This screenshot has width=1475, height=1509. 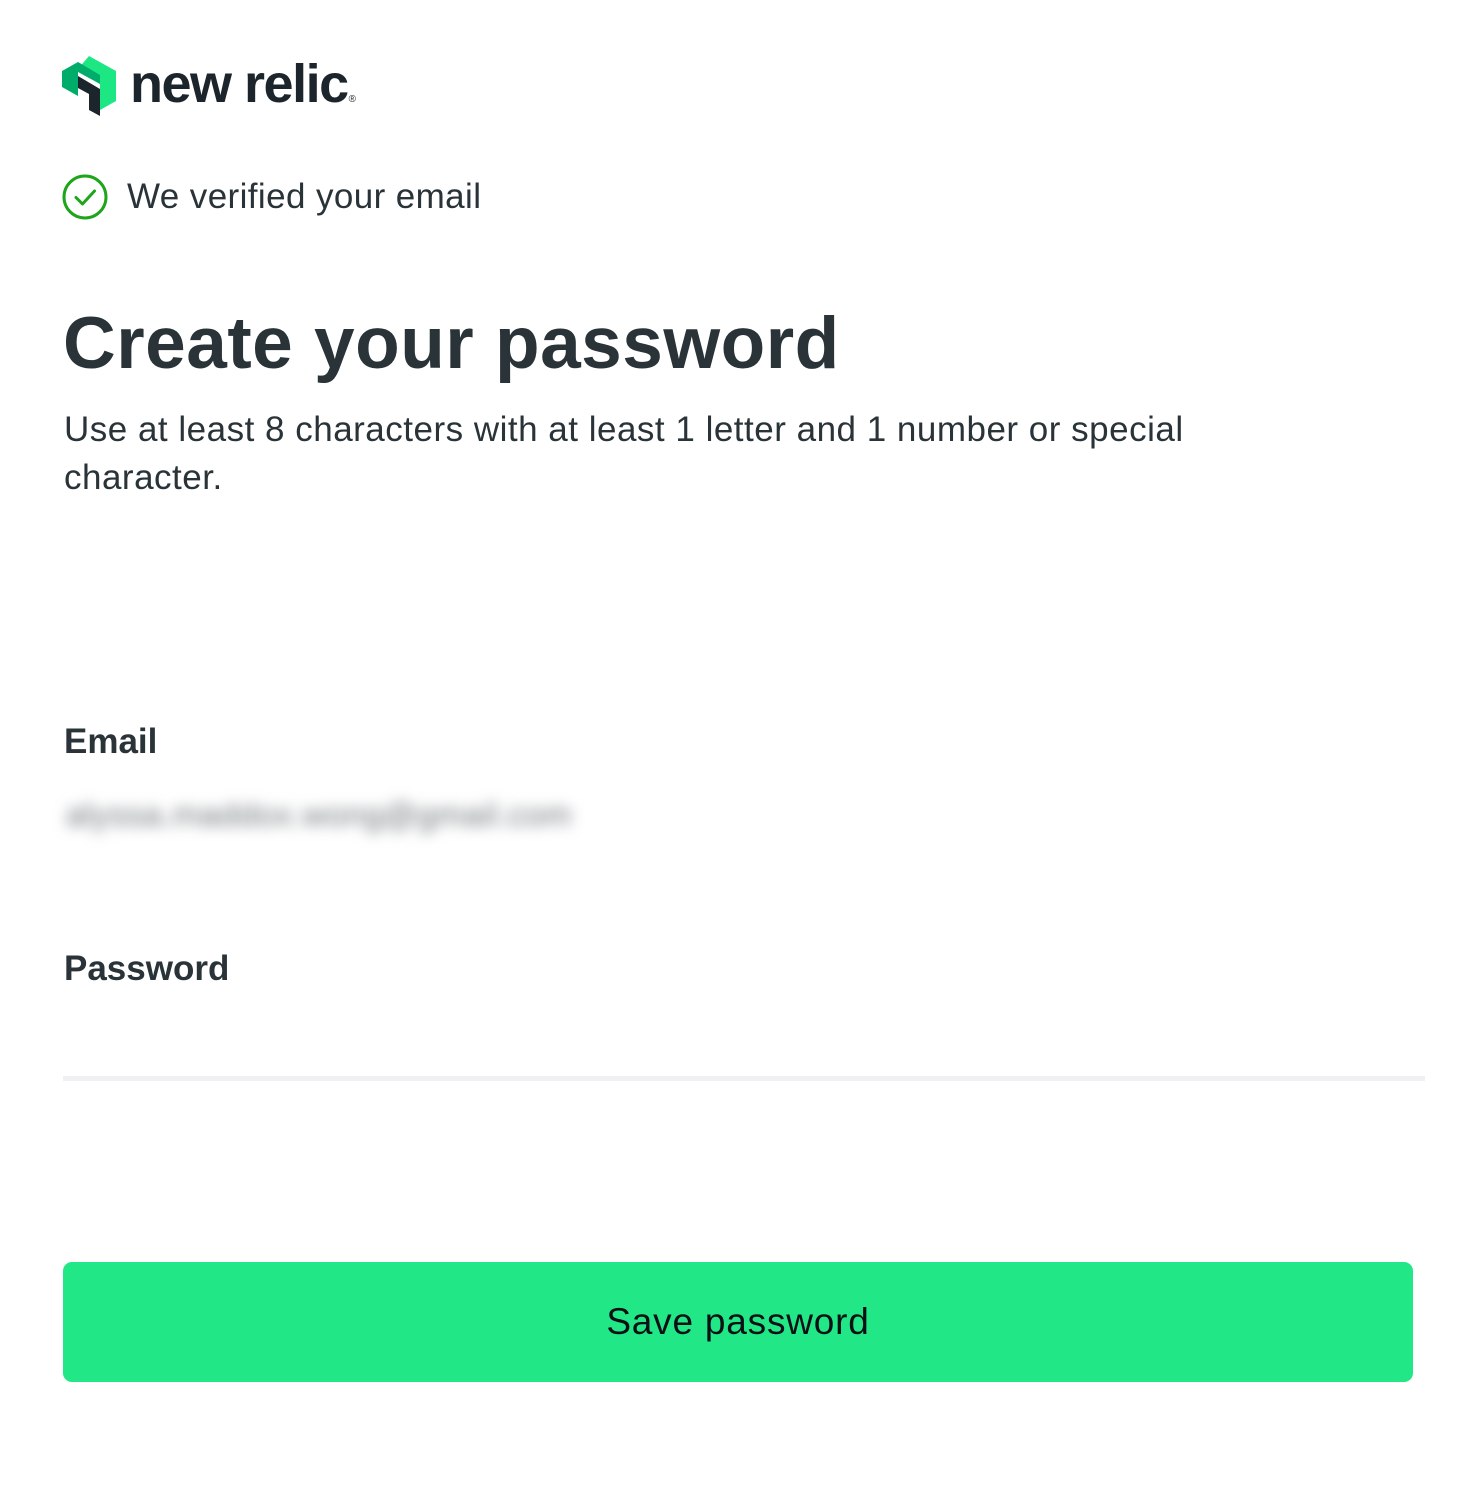 What do you see at coordinates (744, 1045) in the screenshot?
I see `password-input` at bounding box center [744, 1045].